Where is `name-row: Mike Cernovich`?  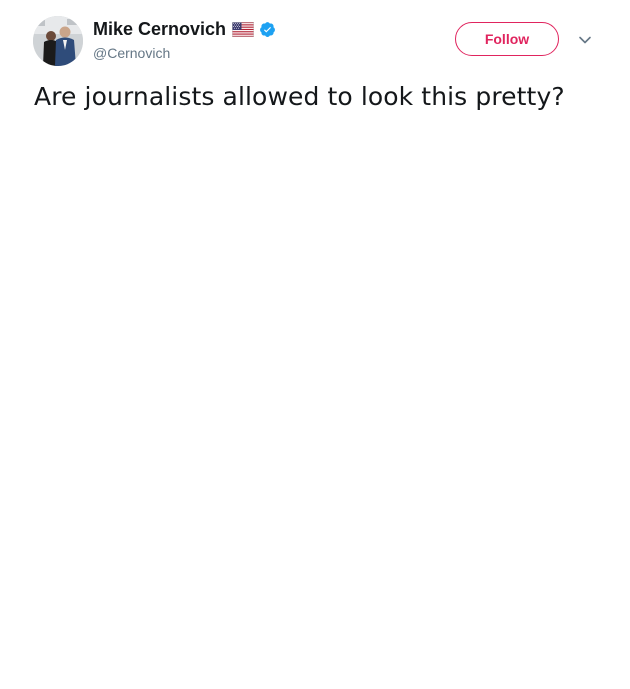 name-row: Mike Cernovich is located at coordinates (184, 29).